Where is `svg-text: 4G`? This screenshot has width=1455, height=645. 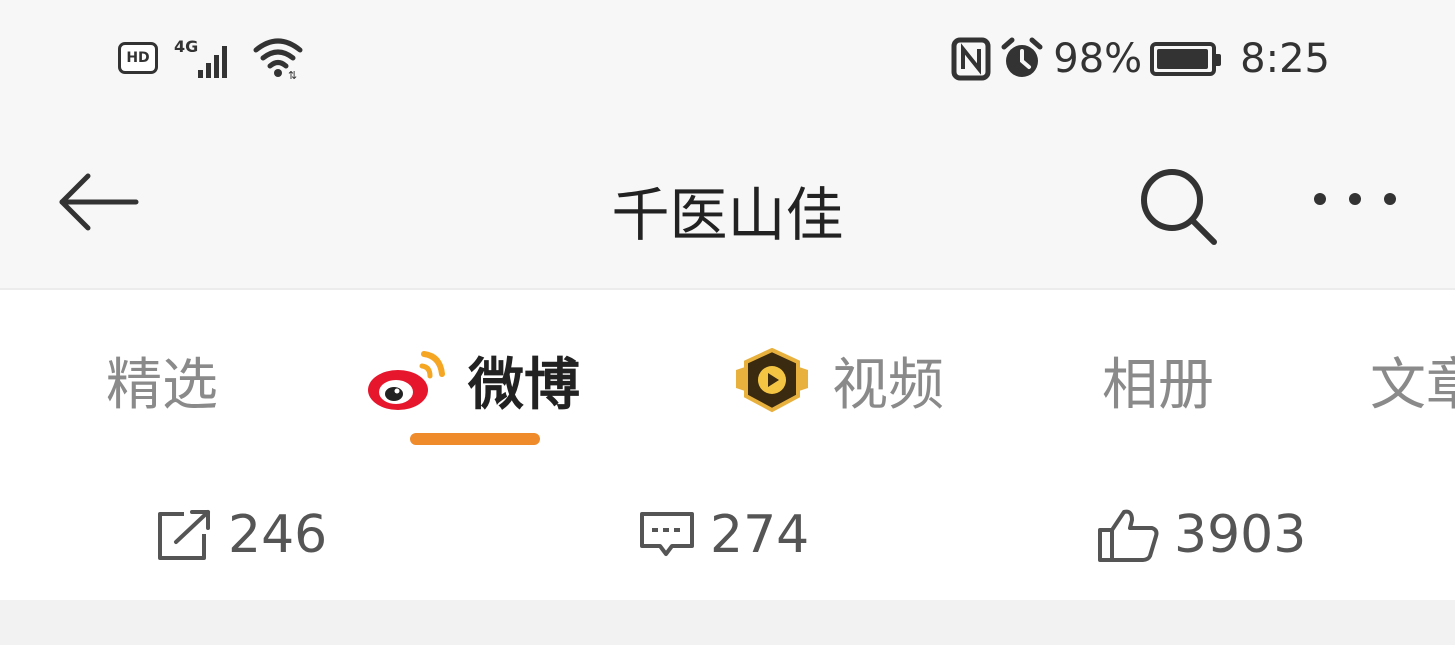
svg-text: 4G is located at coordinates (186, 46).